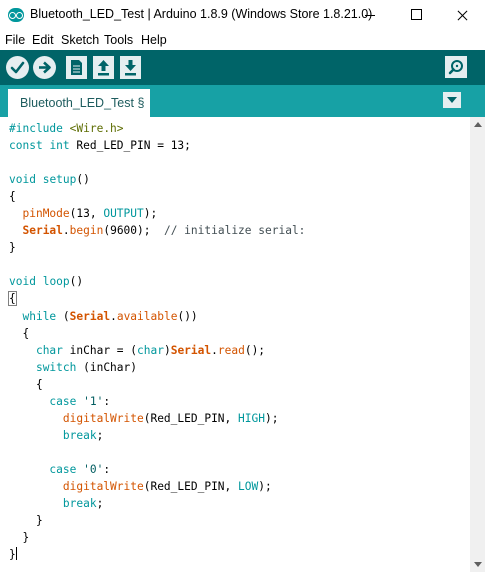  What do you see at coordinates (167, 486) in the screenshot?
I see `code-line: digitalWrite(Red_LED_PIN, LOW);` at bounding box center [167, 486].